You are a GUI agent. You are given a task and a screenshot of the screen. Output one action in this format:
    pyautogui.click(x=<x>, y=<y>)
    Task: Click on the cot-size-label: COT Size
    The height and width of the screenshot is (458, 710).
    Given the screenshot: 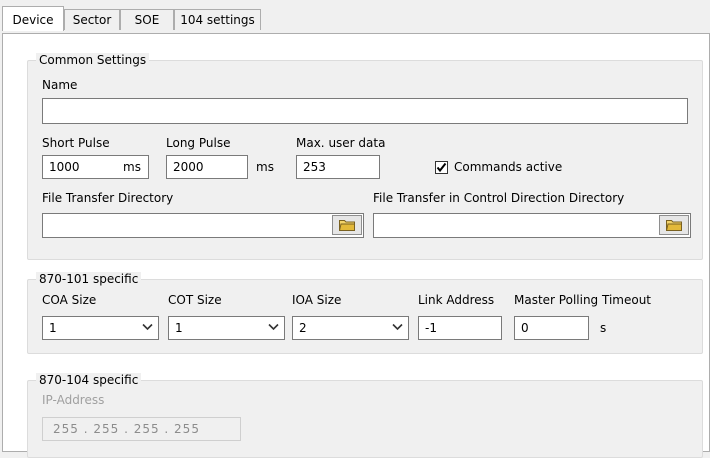 What is the action you would take?
    pyautogui.click(x=195, y=300)
    